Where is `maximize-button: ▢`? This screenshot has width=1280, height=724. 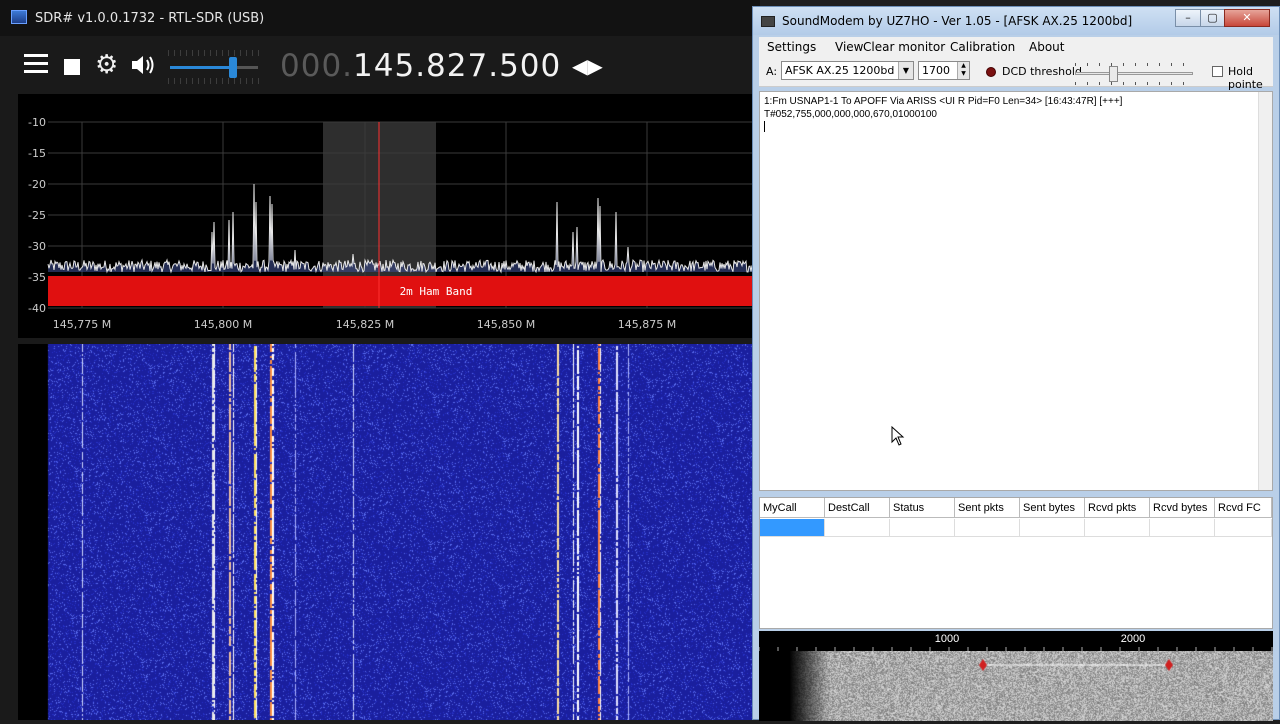
maximize-button: ▢ is located at coordinates (1212, 18).